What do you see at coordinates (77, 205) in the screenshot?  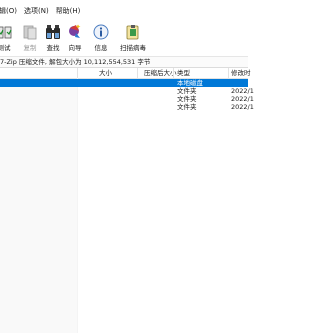 I see `column-divider` at bounding box center [77, 205].